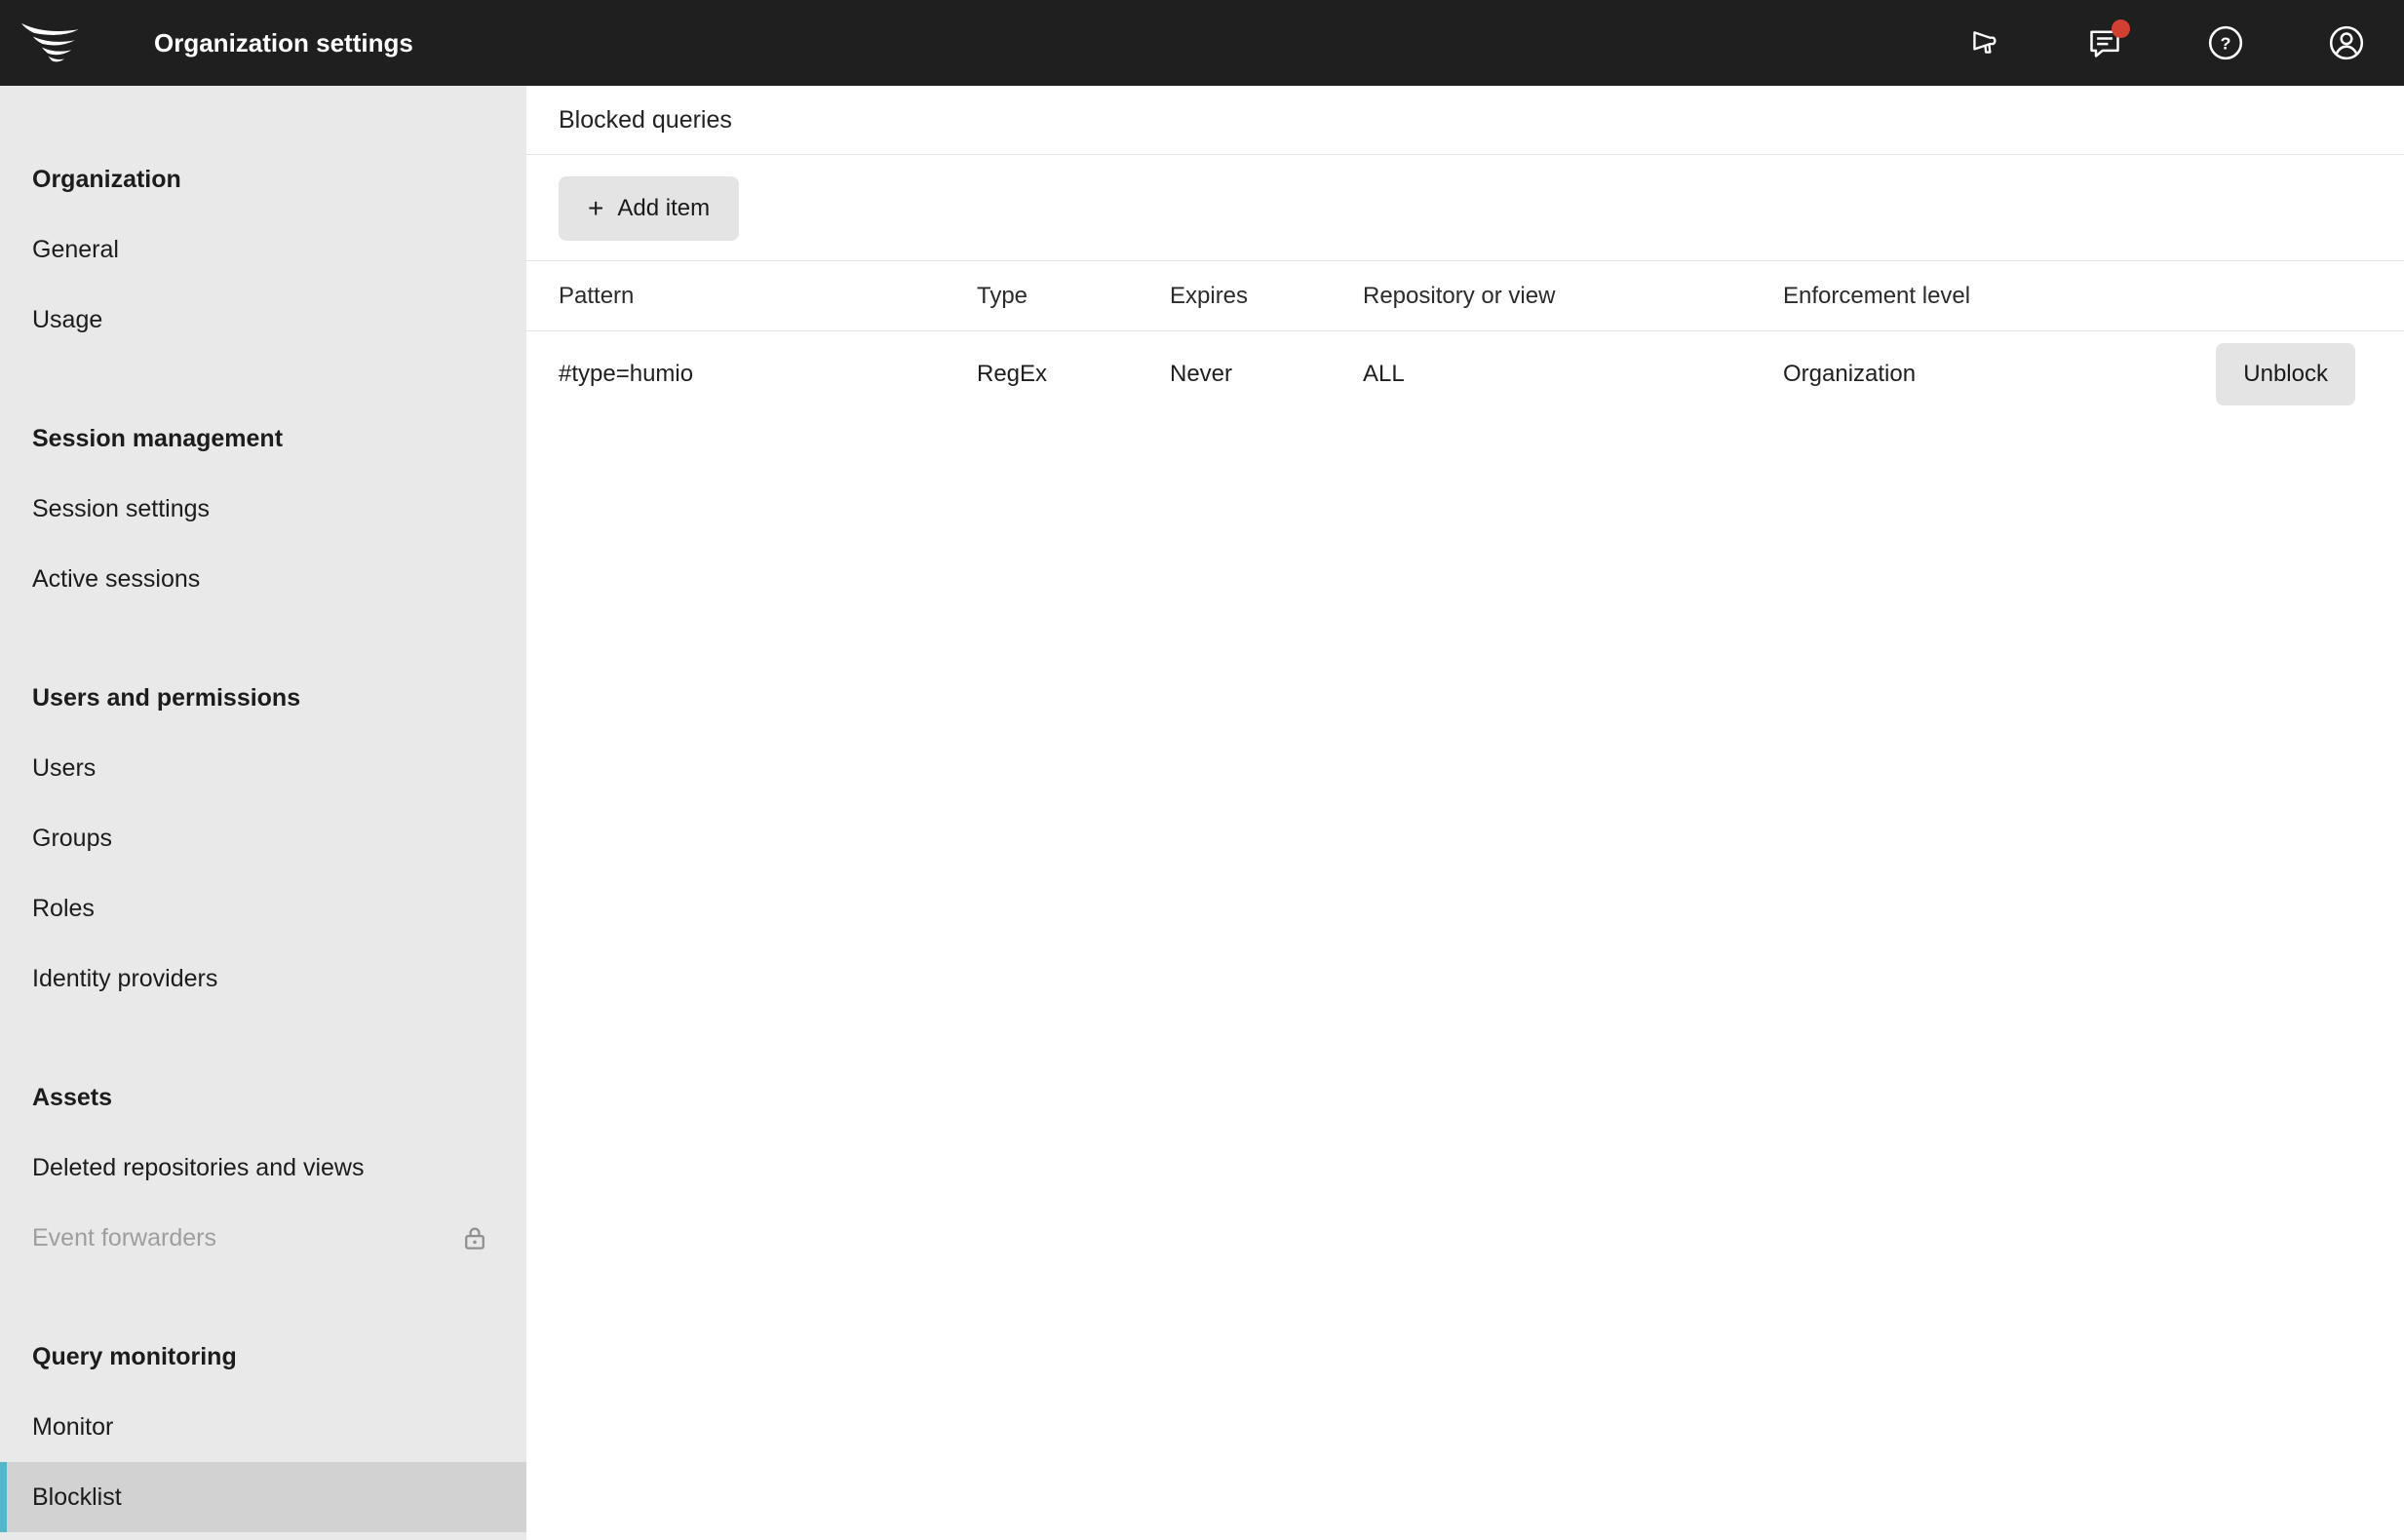  What do you see at coordinates (2165, 40) in the screenshot?
I see `topbar-icons: ?` at bounding box center [2165, 40].